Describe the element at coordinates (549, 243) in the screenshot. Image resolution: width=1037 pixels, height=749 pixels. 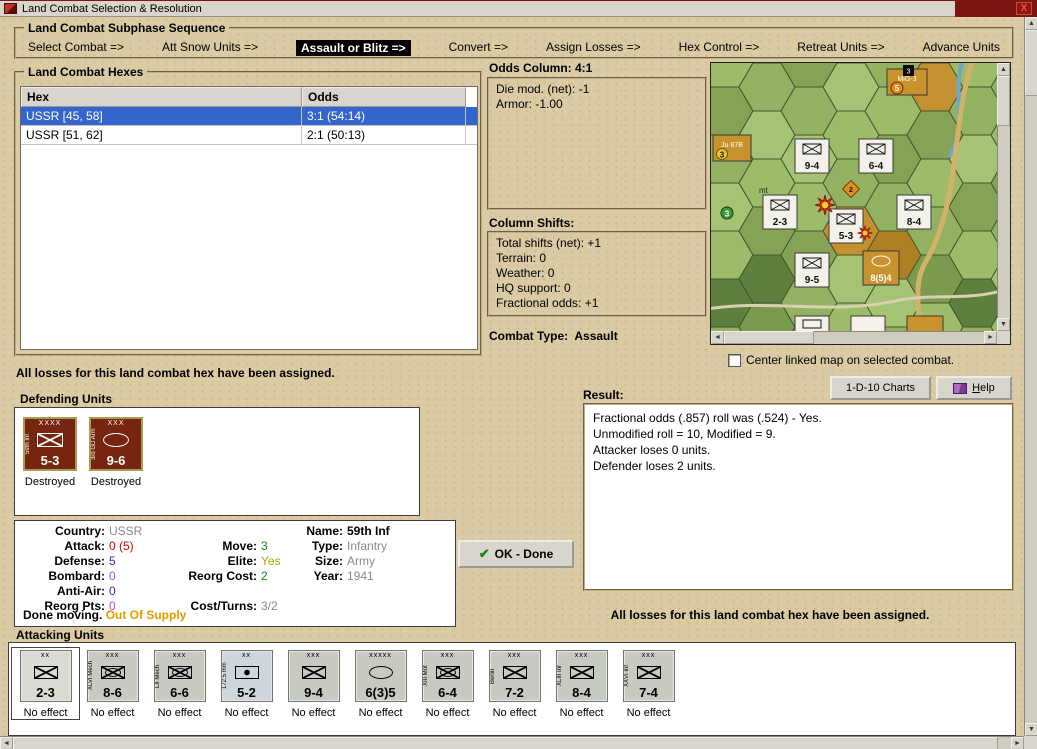
I see `shift-line: Total shifts (net): +1` at that location.